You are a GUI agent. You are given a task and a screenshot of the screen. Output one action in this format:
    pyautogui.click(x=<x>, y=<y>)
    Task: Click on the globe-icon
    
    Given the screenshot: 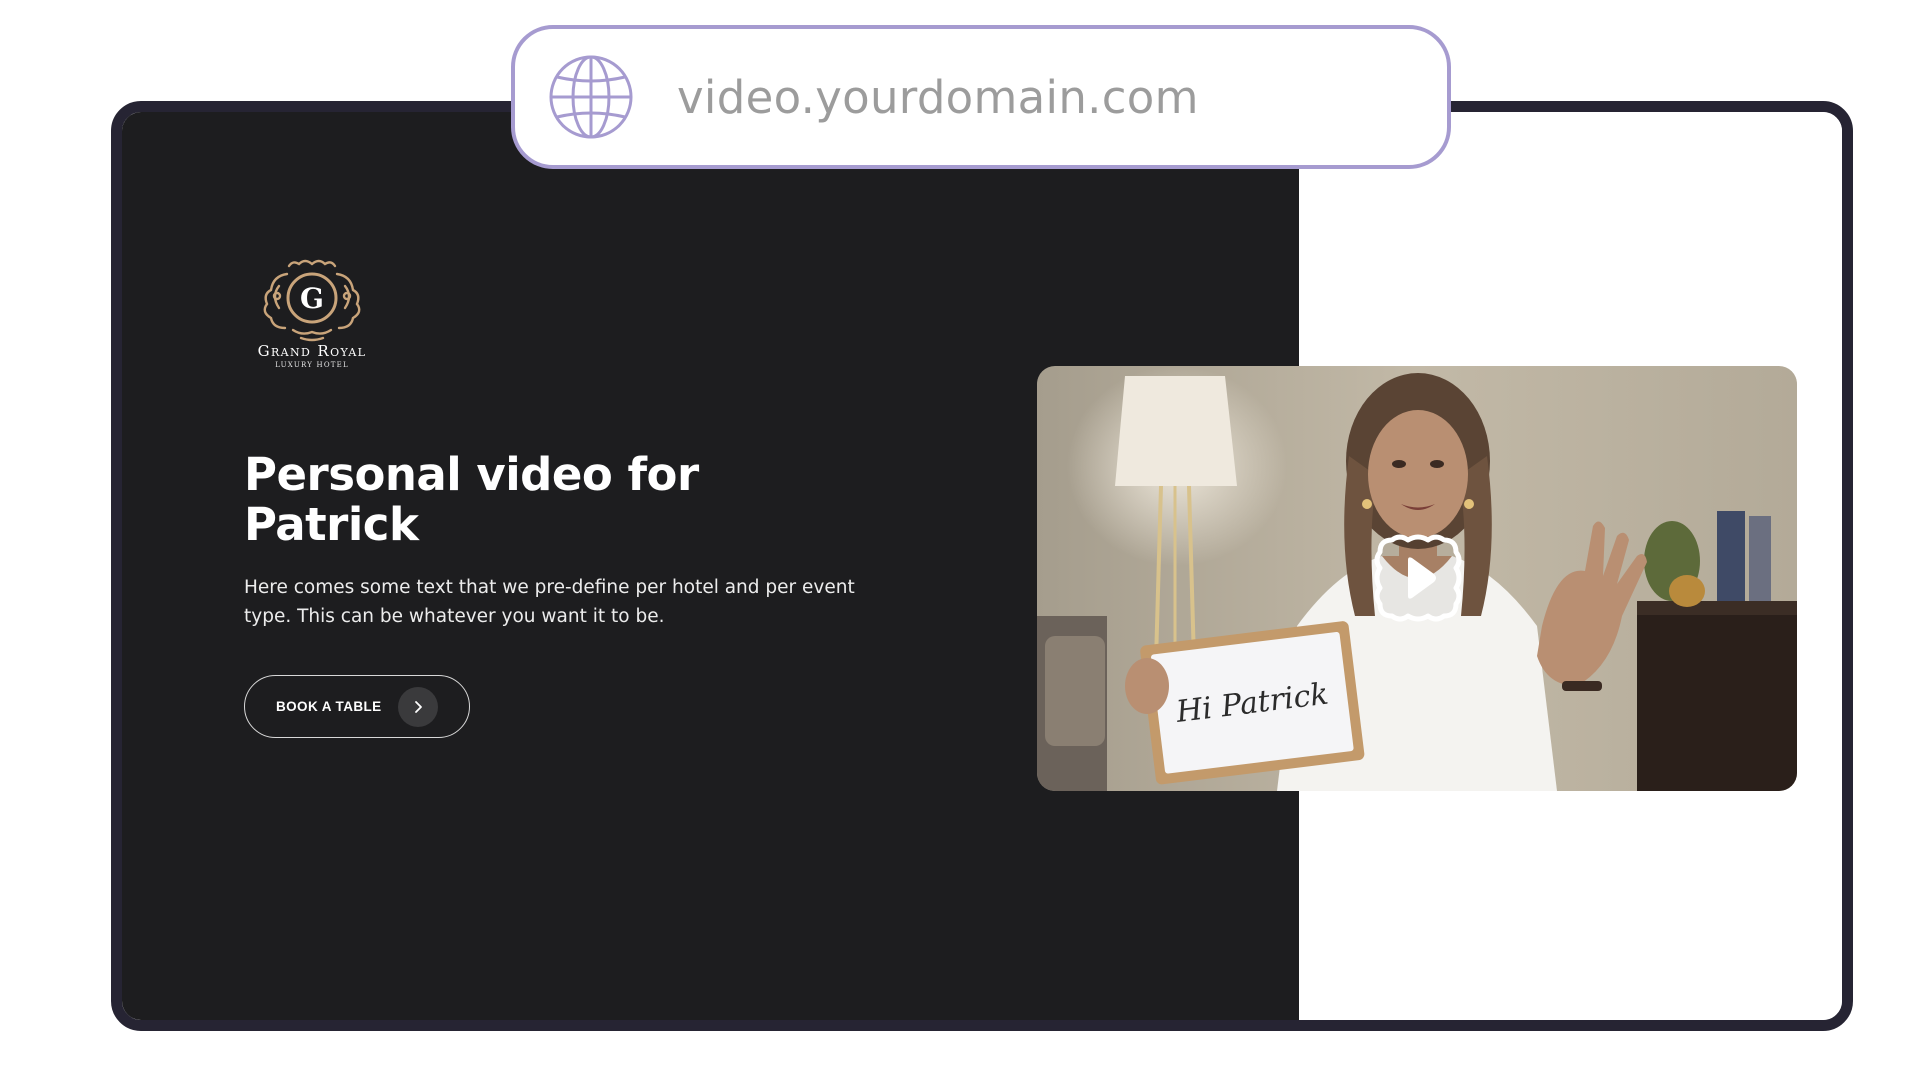 What is the action you would take?
    pyautogui.click(x=591, y=97)
    